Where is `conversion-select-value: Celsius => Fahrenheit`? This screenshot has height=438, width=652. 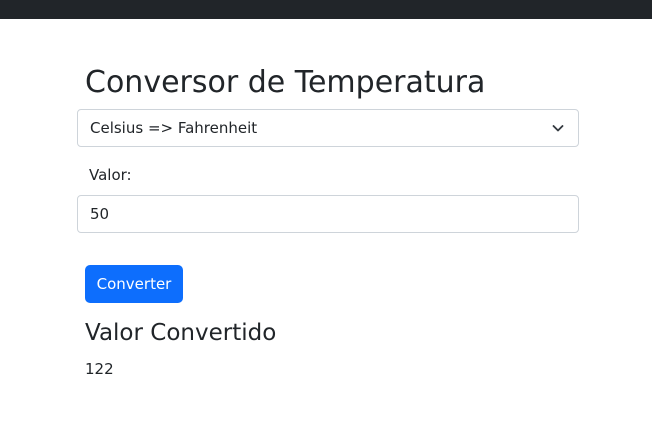 conversion-select-value: Celsius => Fahrenheit is located at coordinates (174, 128).